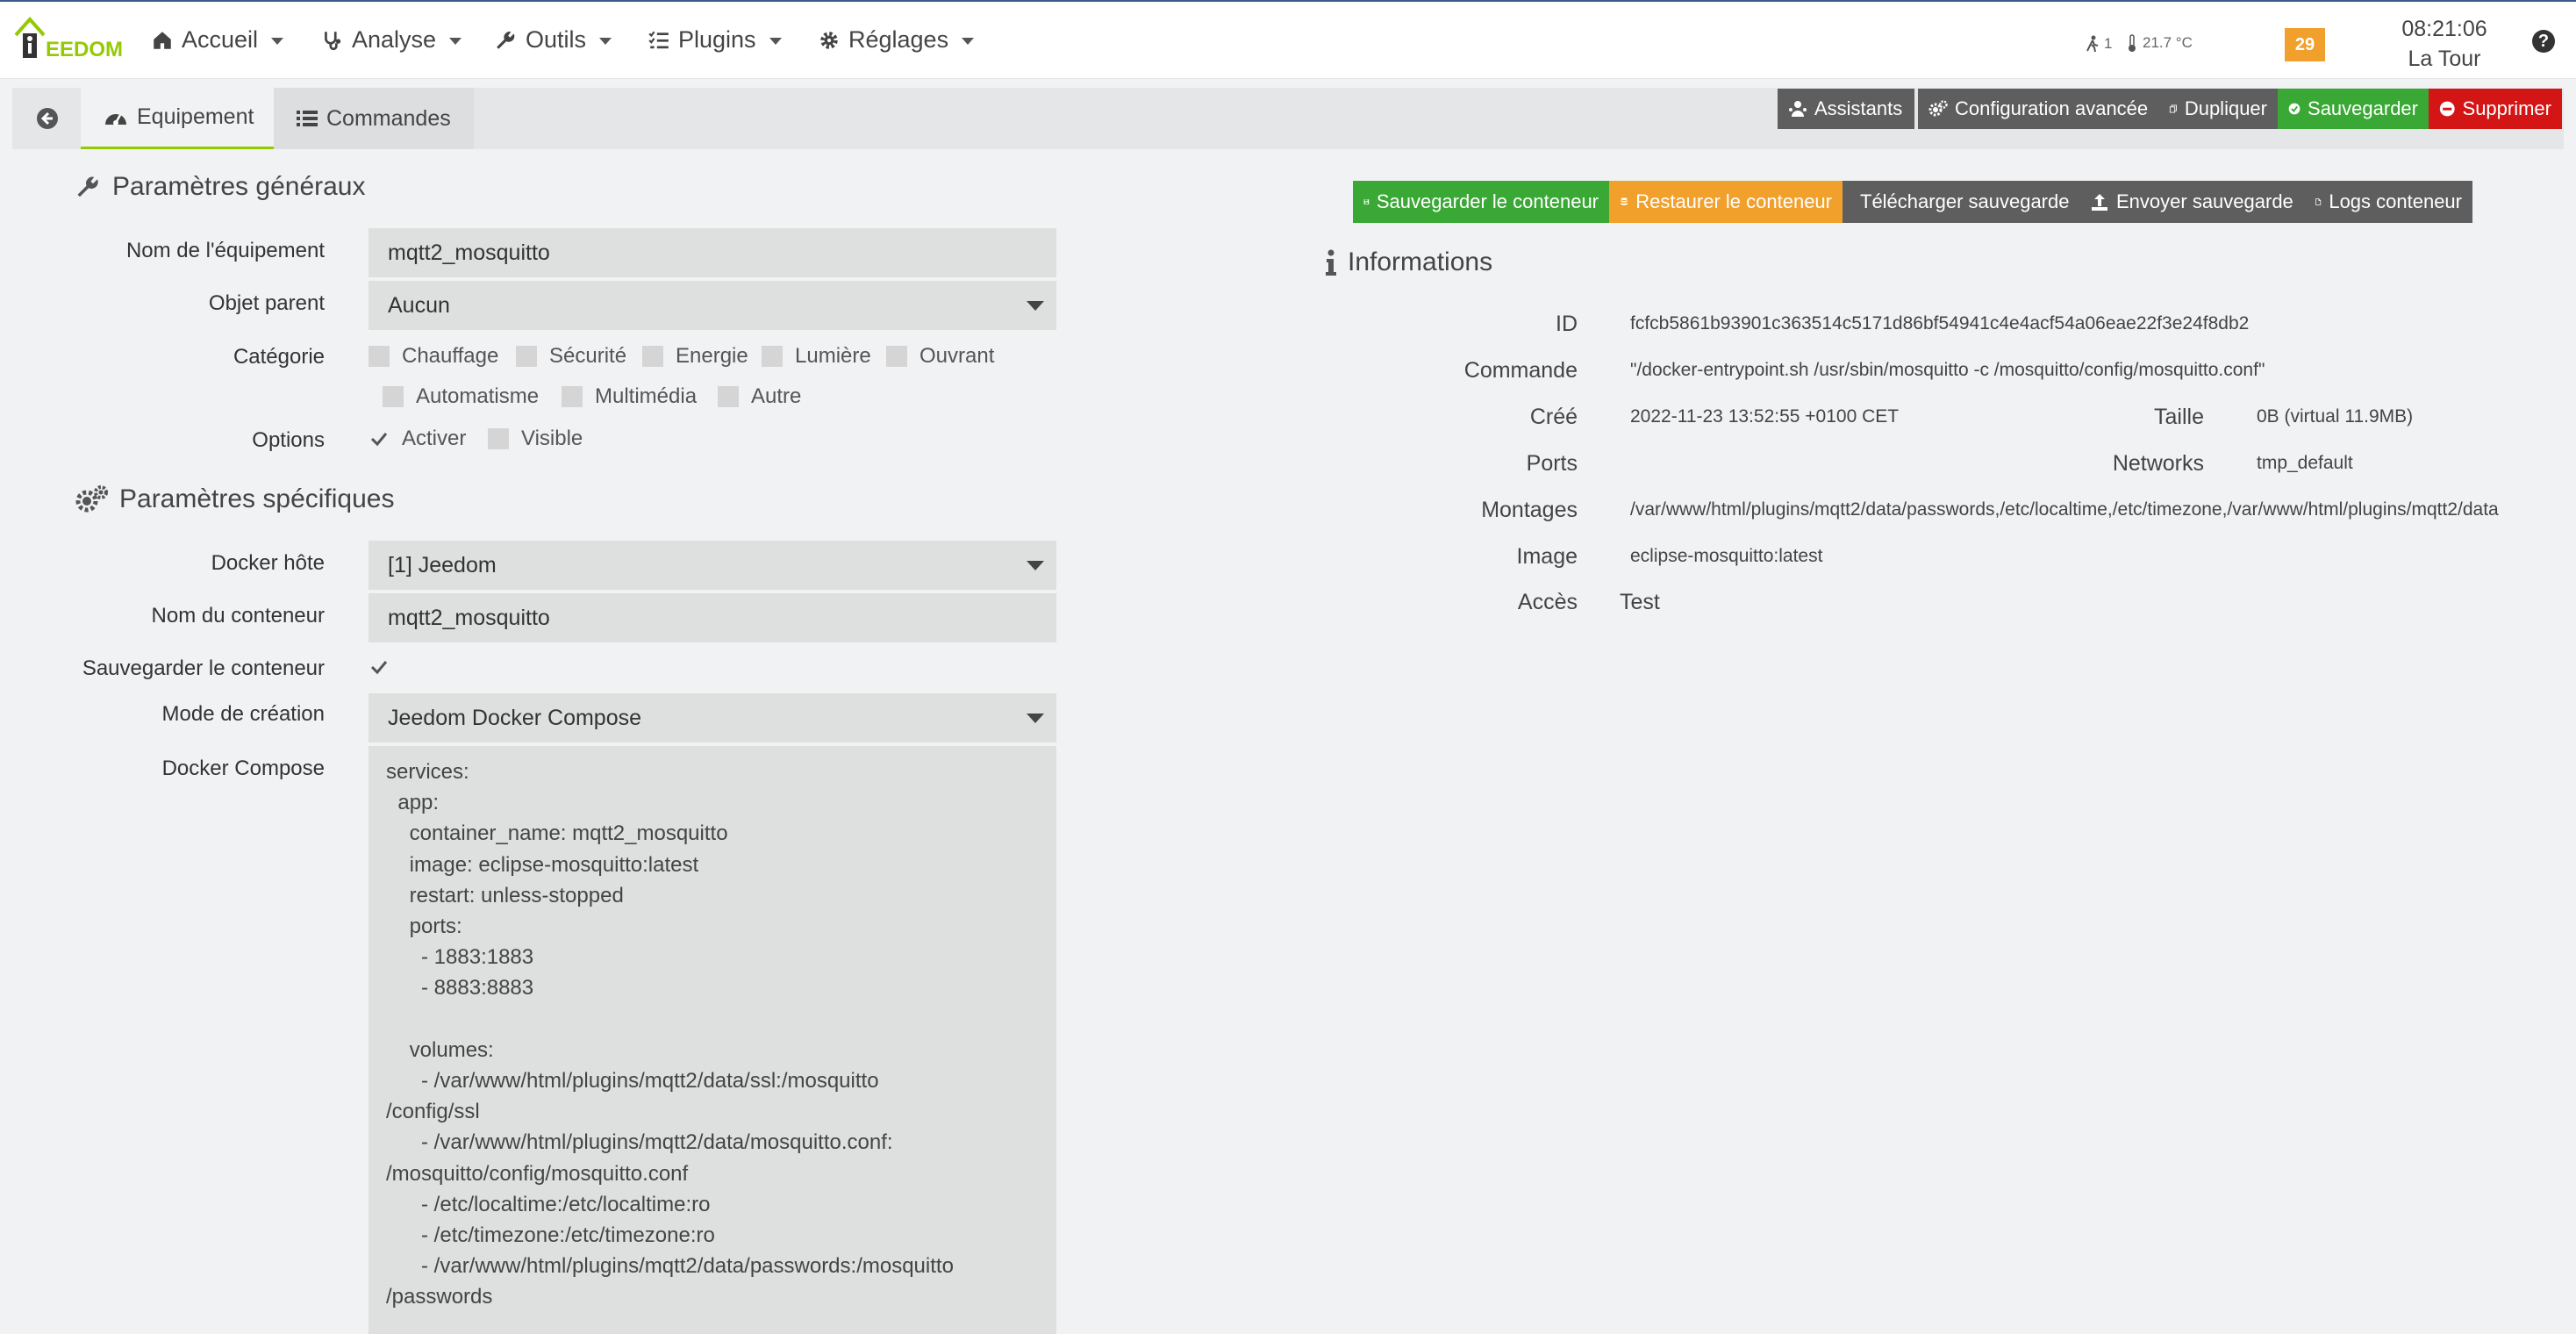 Image resolution: width=2576 pixels, height=1334 pixels. What do you see at coordinates (2204, 201) in the screenshot?
I see `upload-backup-text: Envoyer sauvegarde` at bounding box center [2204, 201].